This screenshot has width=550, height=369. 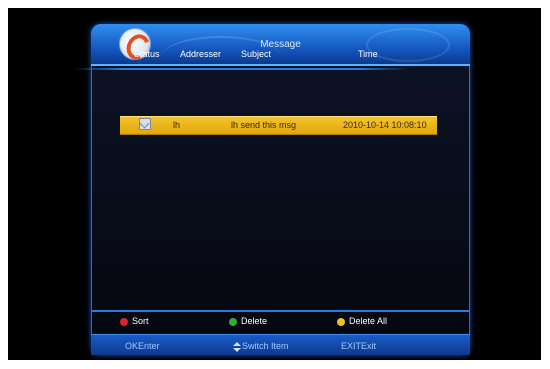 What do you see at coordinates (256, 54) in the screenshot?
I see `column-header-subject: Subject` at bounding box center [256, 54].